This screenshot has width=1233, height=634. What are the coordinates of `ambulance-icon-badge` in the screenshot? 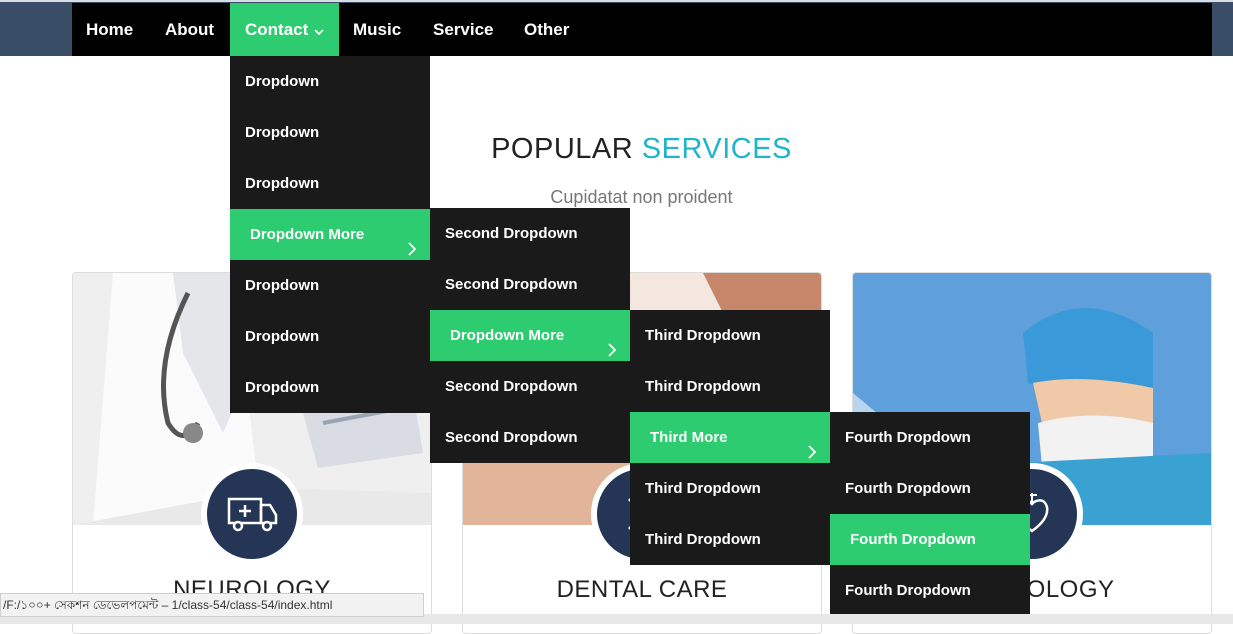 It's located at (252, 514).